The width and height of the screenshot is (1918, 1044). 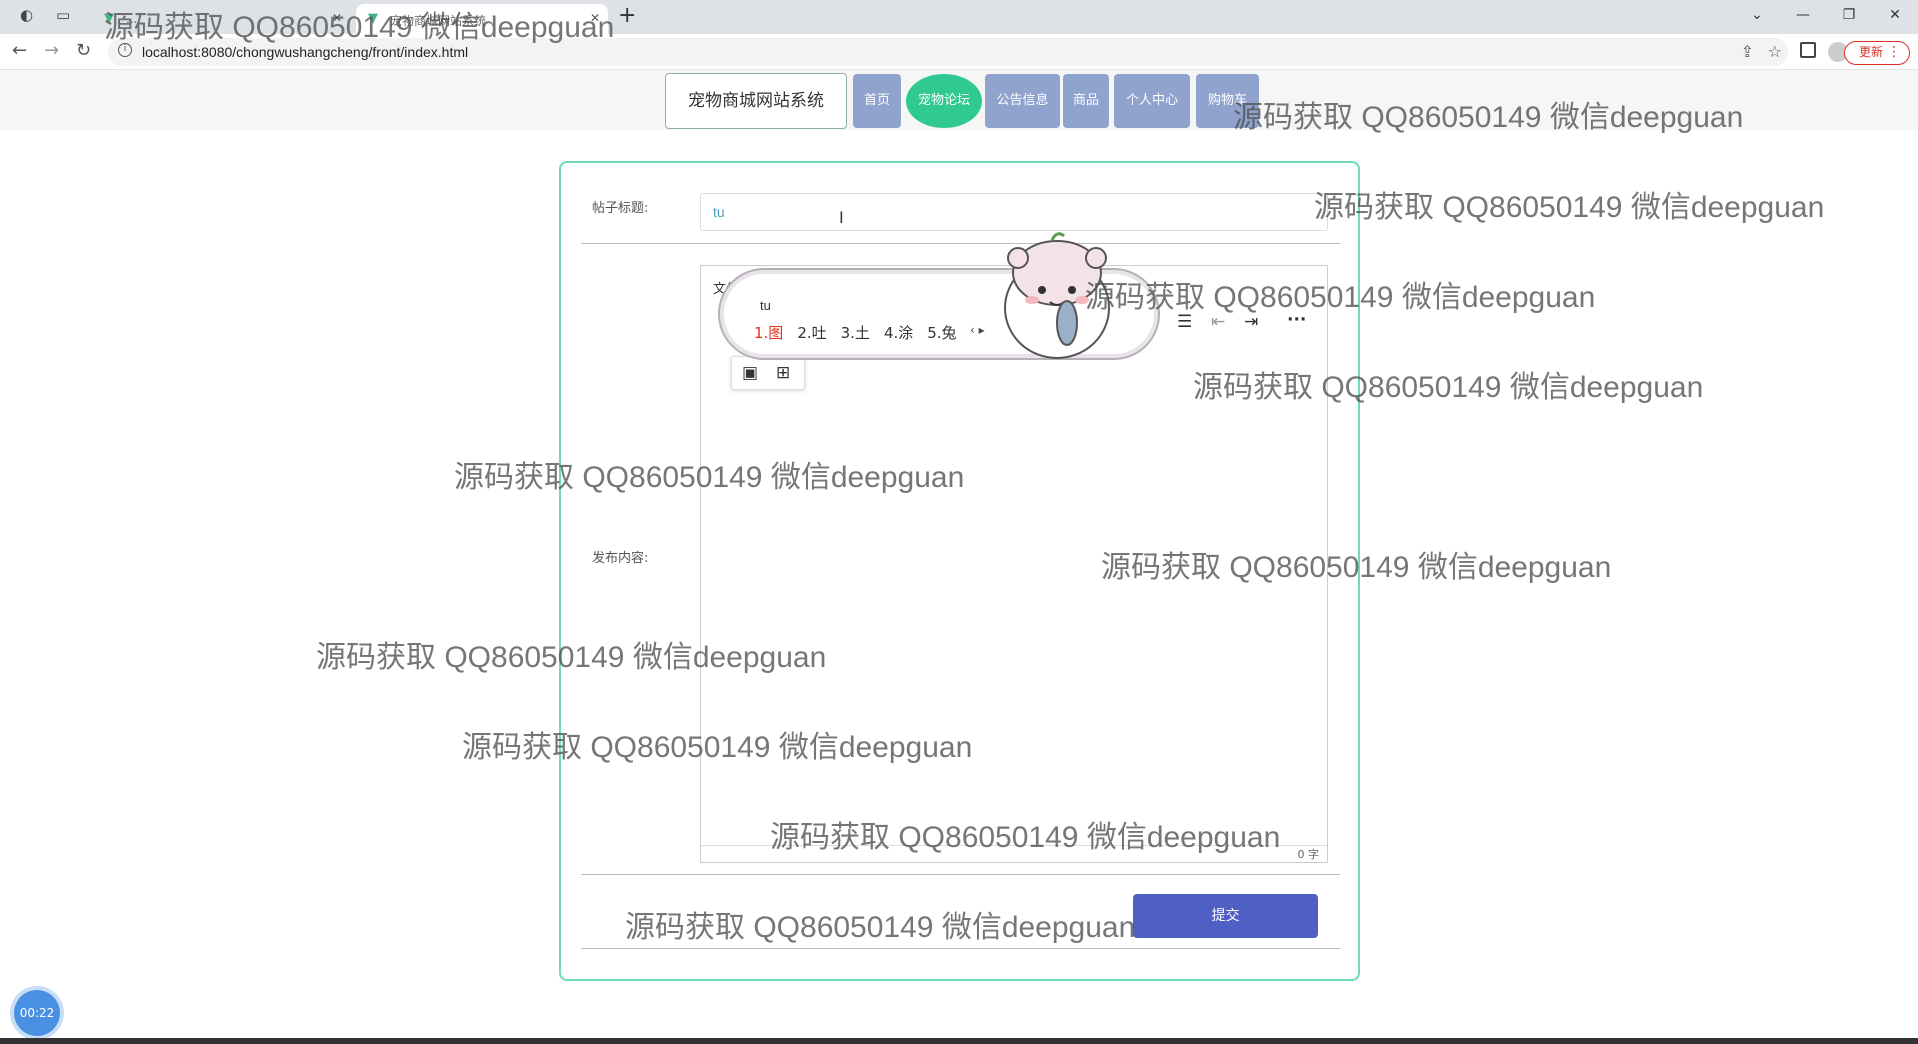 I want to click on nav-cart: 购物车, so click(x=1227, y=101).